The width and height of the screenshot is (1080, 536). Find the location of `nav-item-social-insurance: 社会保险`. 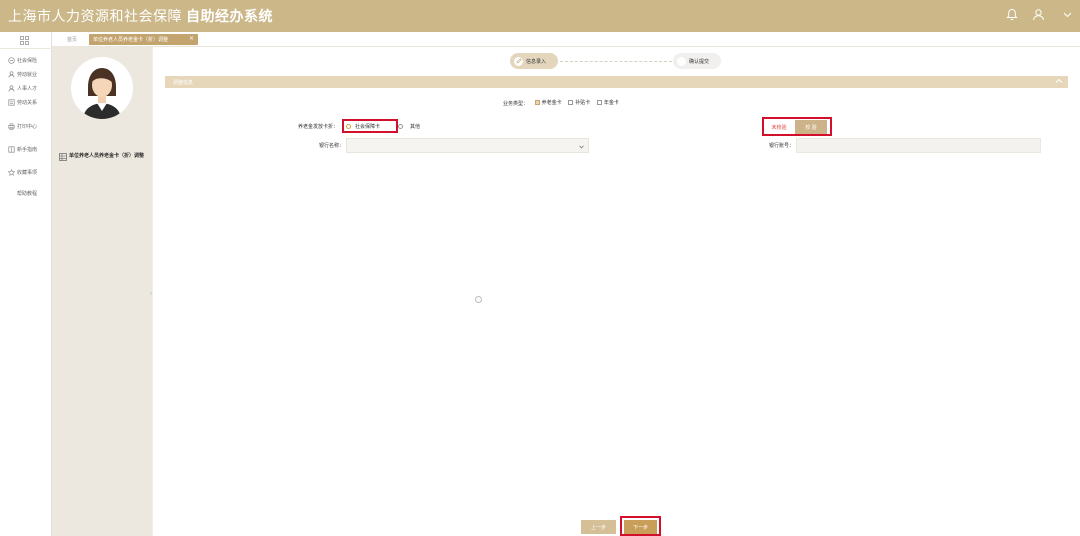

nav-item-social-insurance: 社会保险 is located at coordinates (22, 60).